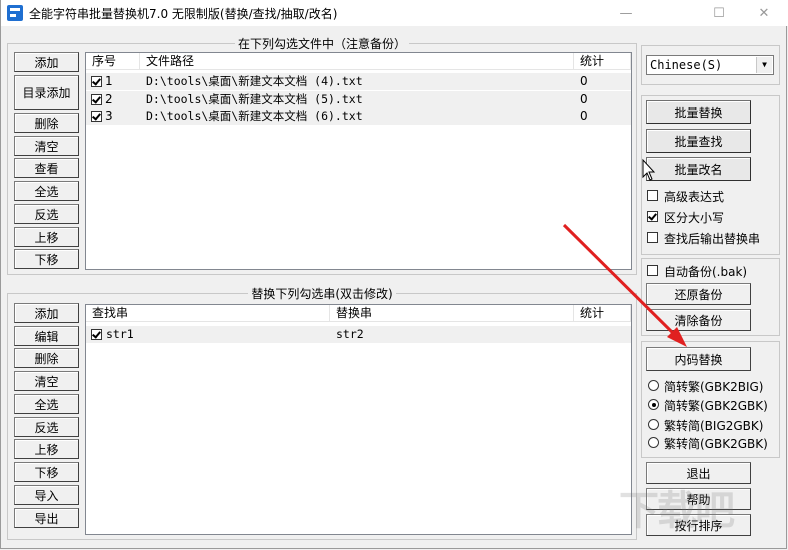 Image resolution: width=788 pixels, height=550 pixels. Describe the element at coordinates (677, 511) in the screenshot. I see `watermark-logo: 下载吧` at that location.